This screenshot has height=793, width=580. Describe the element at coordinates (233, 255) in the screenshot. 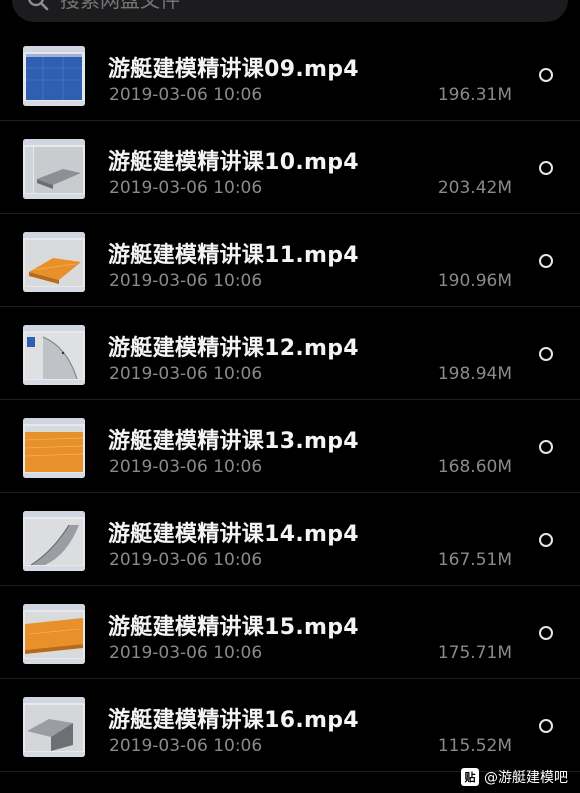

I see `file-name: 游艇建模精讲课11.mp4` at that location.